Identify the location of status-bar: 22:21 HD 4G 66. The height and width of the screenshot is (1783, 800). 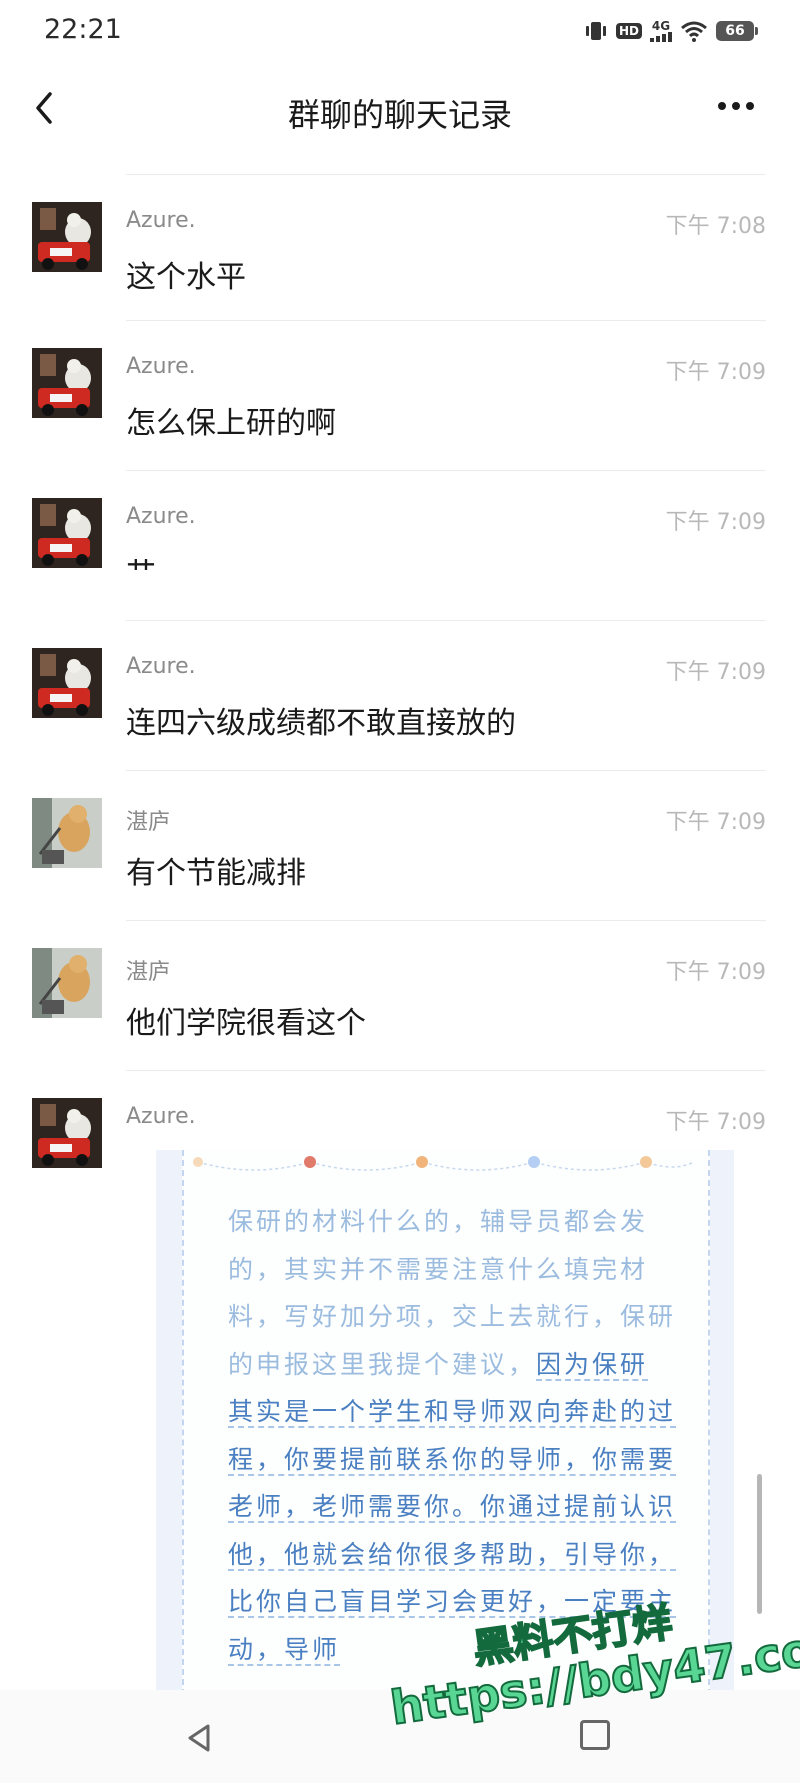
(400, 30).